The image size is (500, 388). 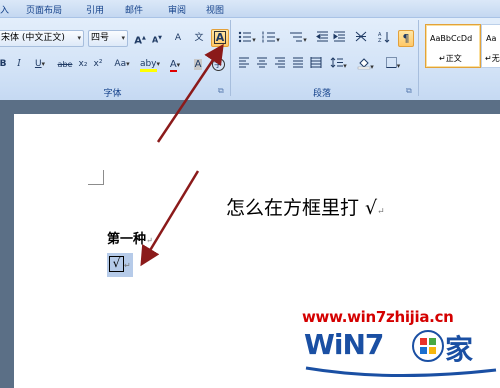 What do you see at coordinates (170, 218) in the screenshot?
I see `arrow-to-boxed-check` at bounding box center [170, 218].